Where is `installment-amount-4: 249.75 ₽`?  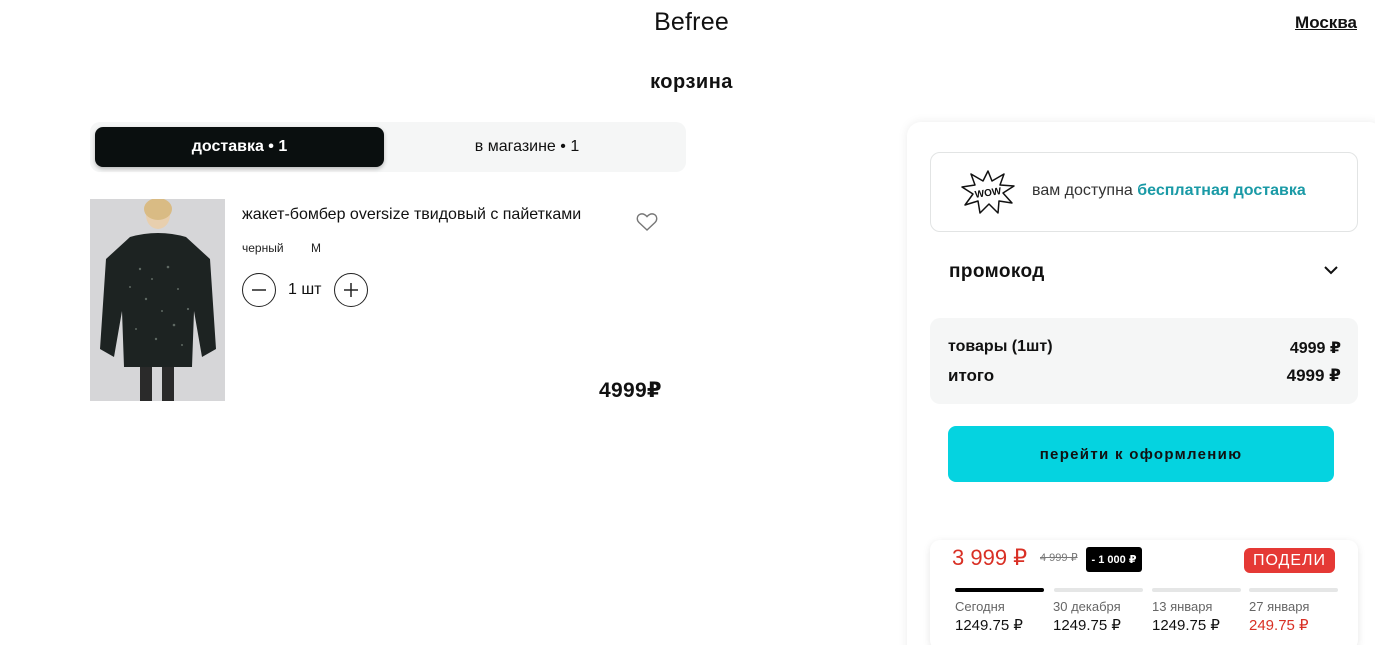 installment-amount-4: 249.75 ₽ is located at coordinates (1279, 625).